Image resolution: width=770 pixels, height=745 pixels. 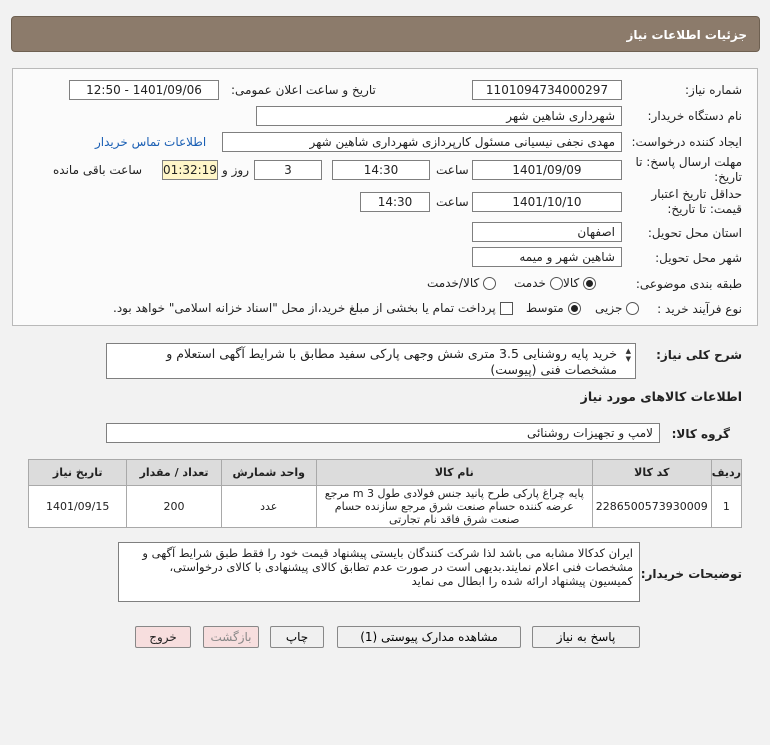 I want to click on validity-time-label: ساعت, so click(x=452, y=202).